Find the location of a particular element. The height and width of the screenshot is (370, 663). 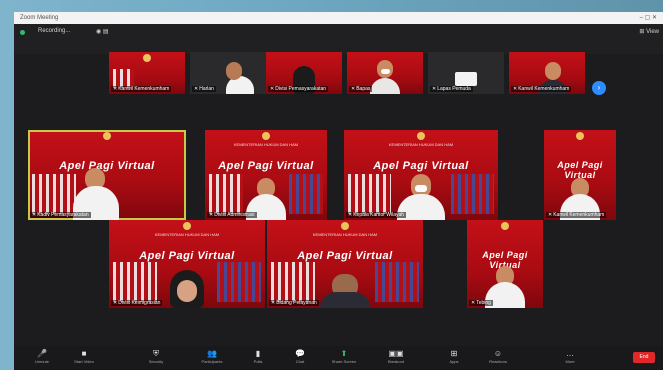

breakout-rooms-button: ▣▣ Breakout is located at coordinates (396, 359).